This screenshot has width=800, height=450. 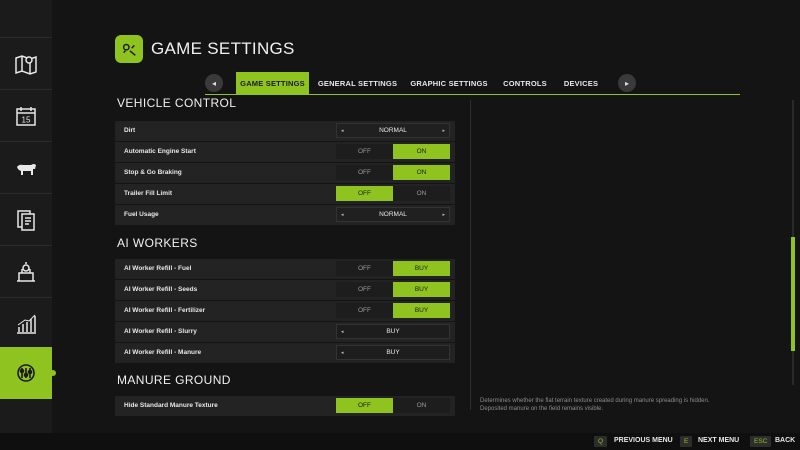 I want to click on previous-menu-button: PREVIOUS MENU, so click(x=643, y=440).